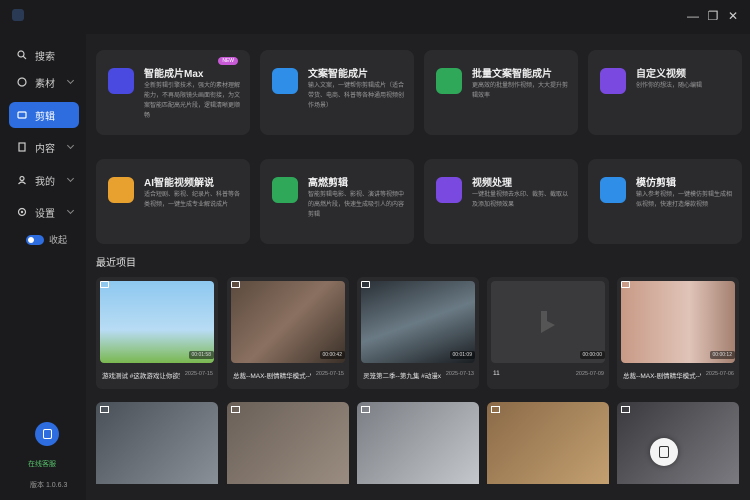 The width and height of the screenshot is (750, 500). What do you see at coordinates (713, 16) in the screenshot?
I see `restore-icon: ❐` at bounding box center [713, 16].